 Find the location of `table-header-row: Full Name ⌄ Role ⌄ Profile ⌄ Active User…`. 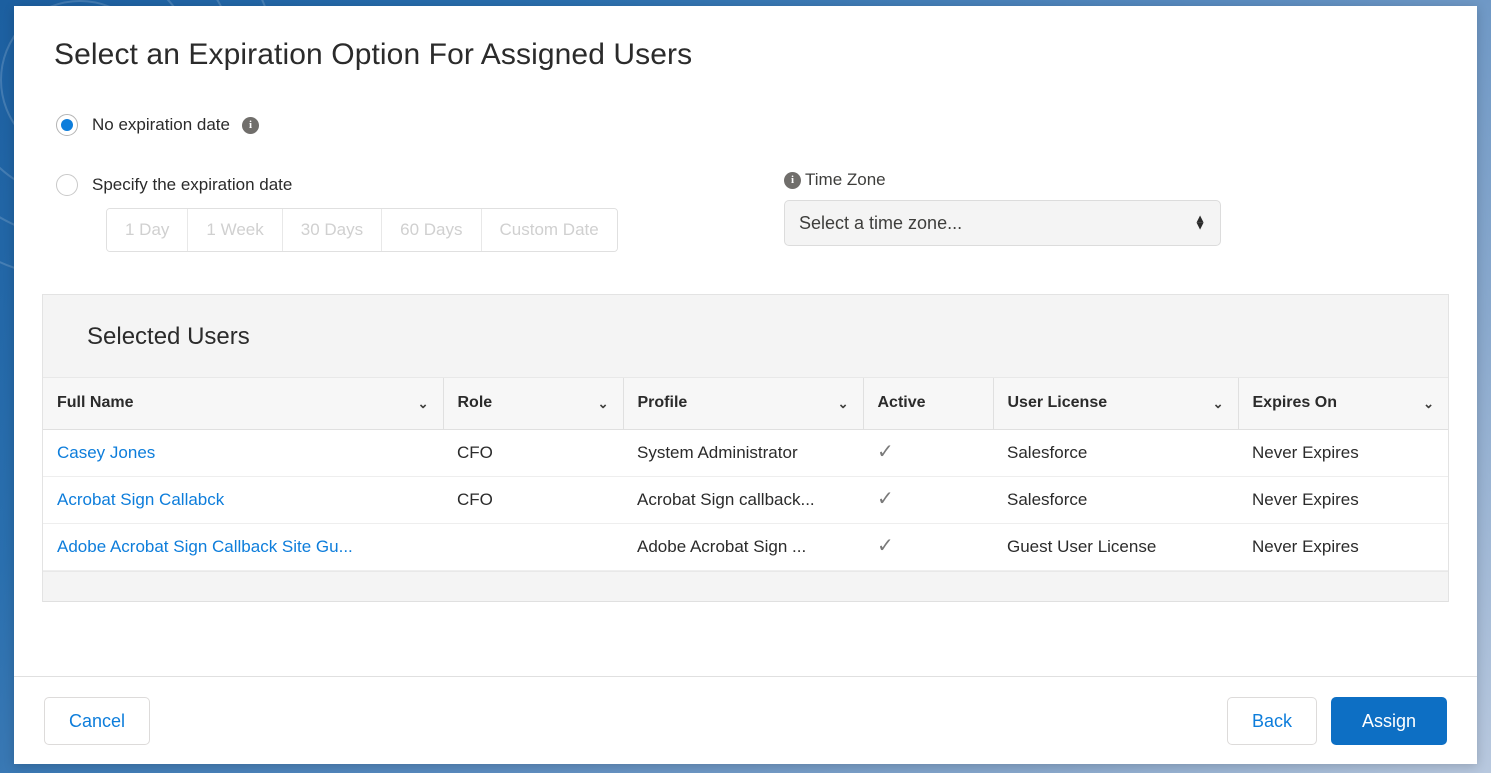

table-header-row: Full Name ⌄ Role ⌄ Profile ⌄ Active User… is located at coordinates (745, 404).